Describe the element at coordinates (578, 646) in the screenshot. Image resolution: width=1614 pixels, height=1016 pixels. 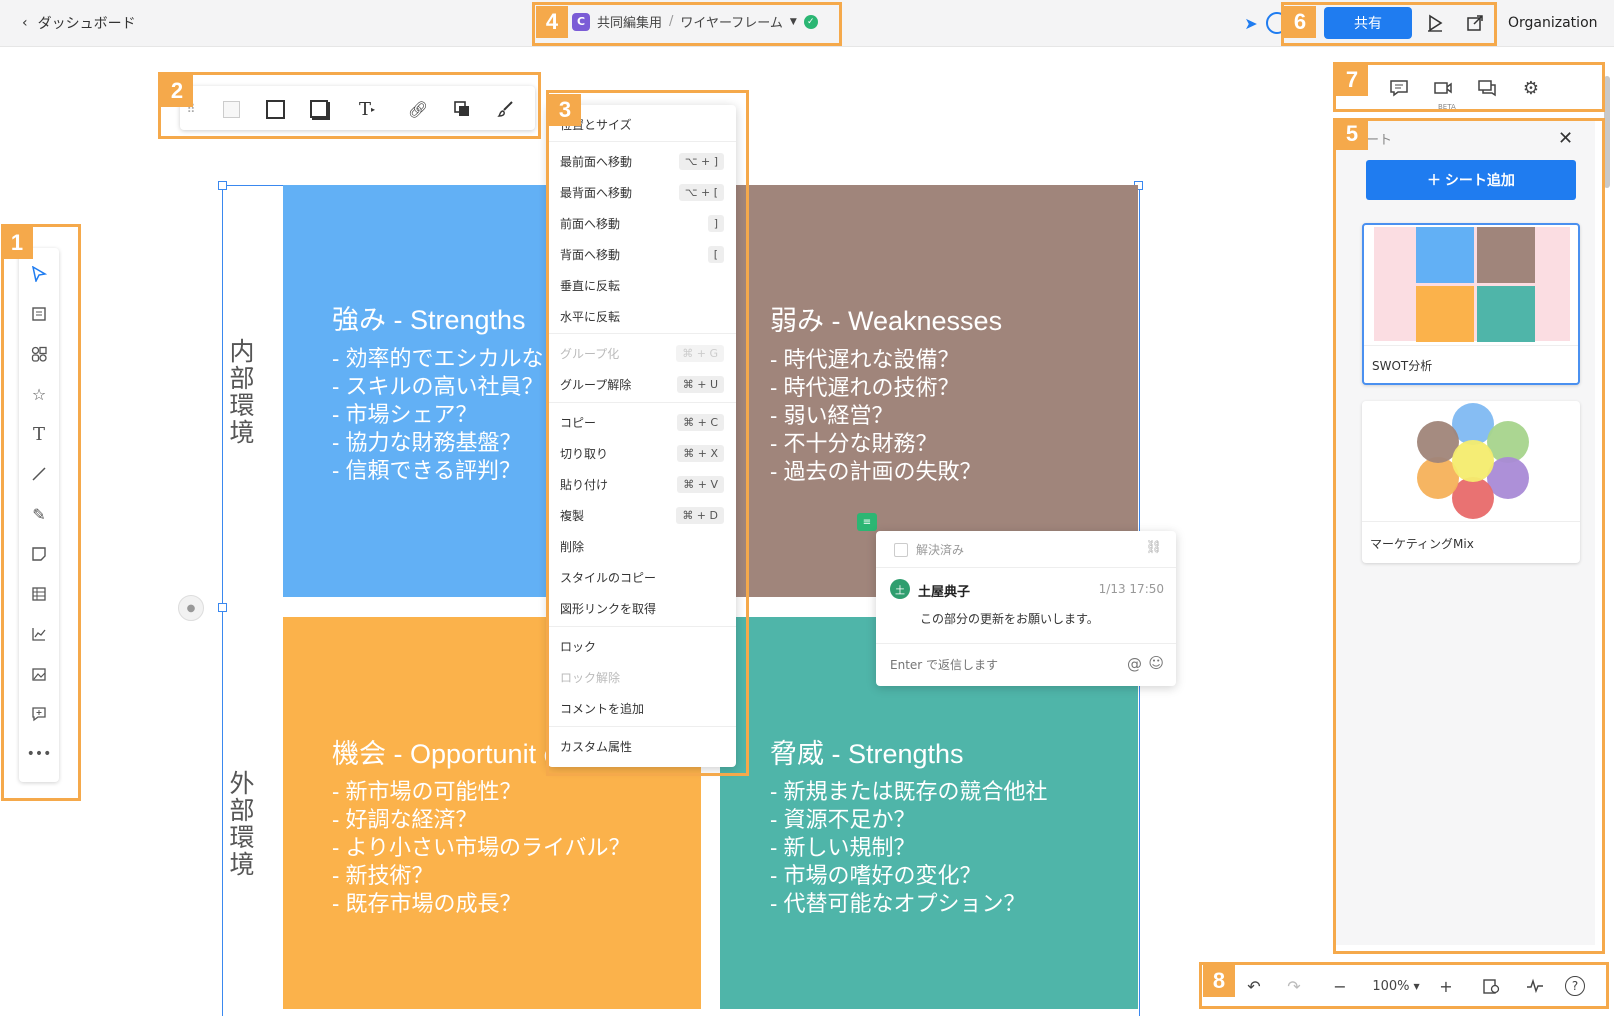
I see `menu-item-label: ロック` at that location.